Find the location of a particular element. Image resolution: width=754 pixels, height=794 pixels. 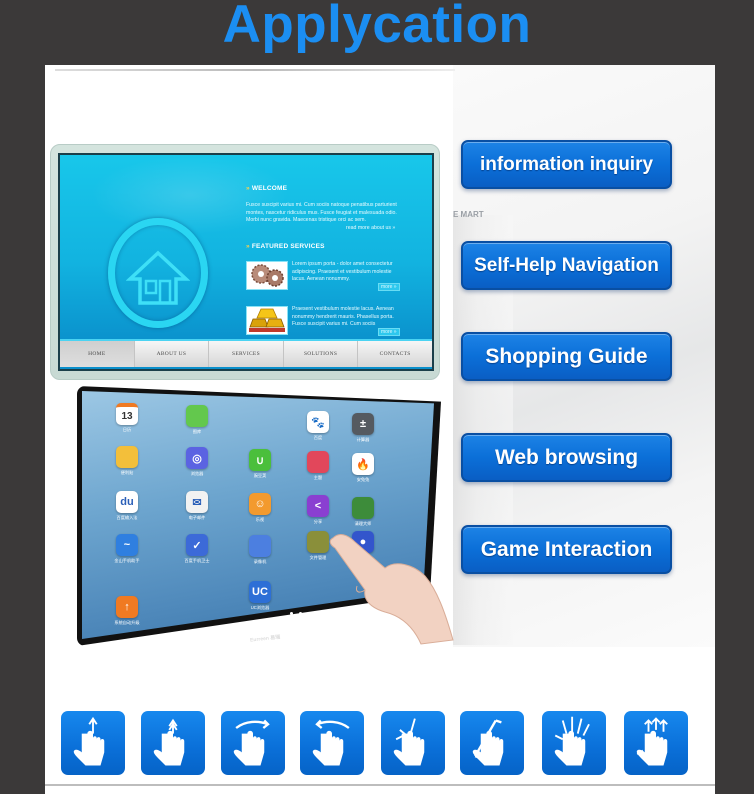

multi-finger-swipe-icon is located at coordinates (656, 743).